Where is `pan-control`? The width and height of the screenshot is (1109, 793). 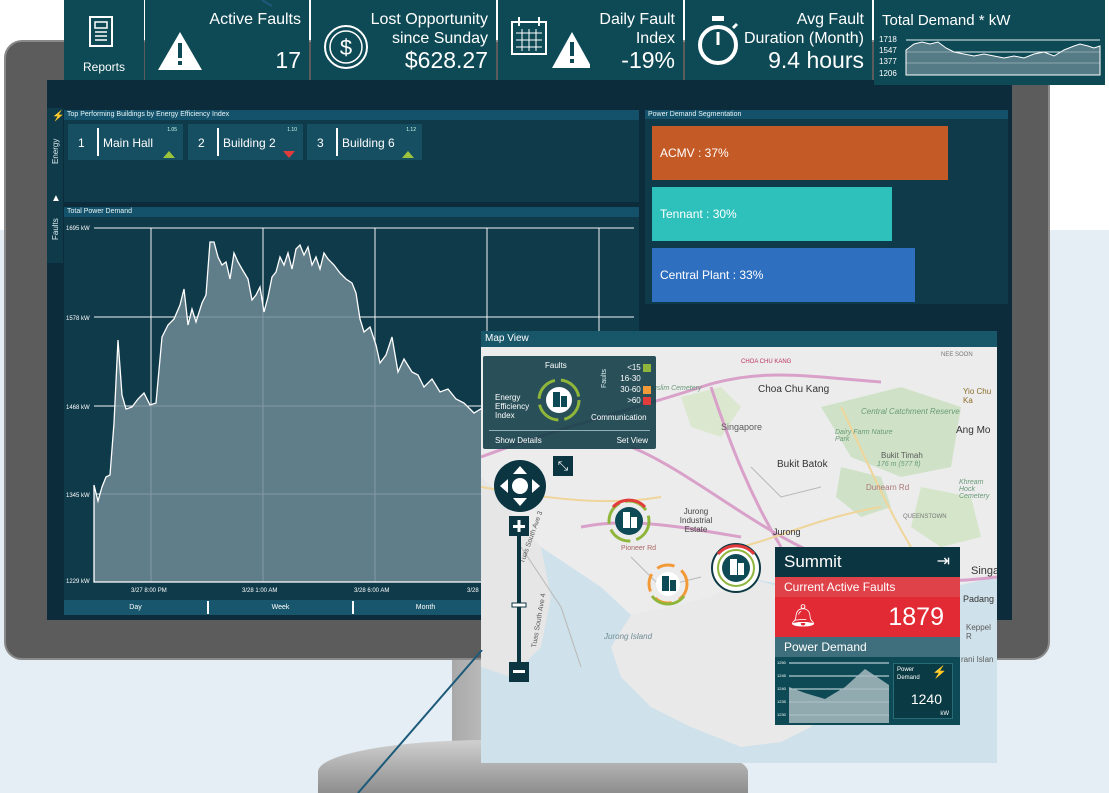 pan-control is located at coordinates (522, 486).